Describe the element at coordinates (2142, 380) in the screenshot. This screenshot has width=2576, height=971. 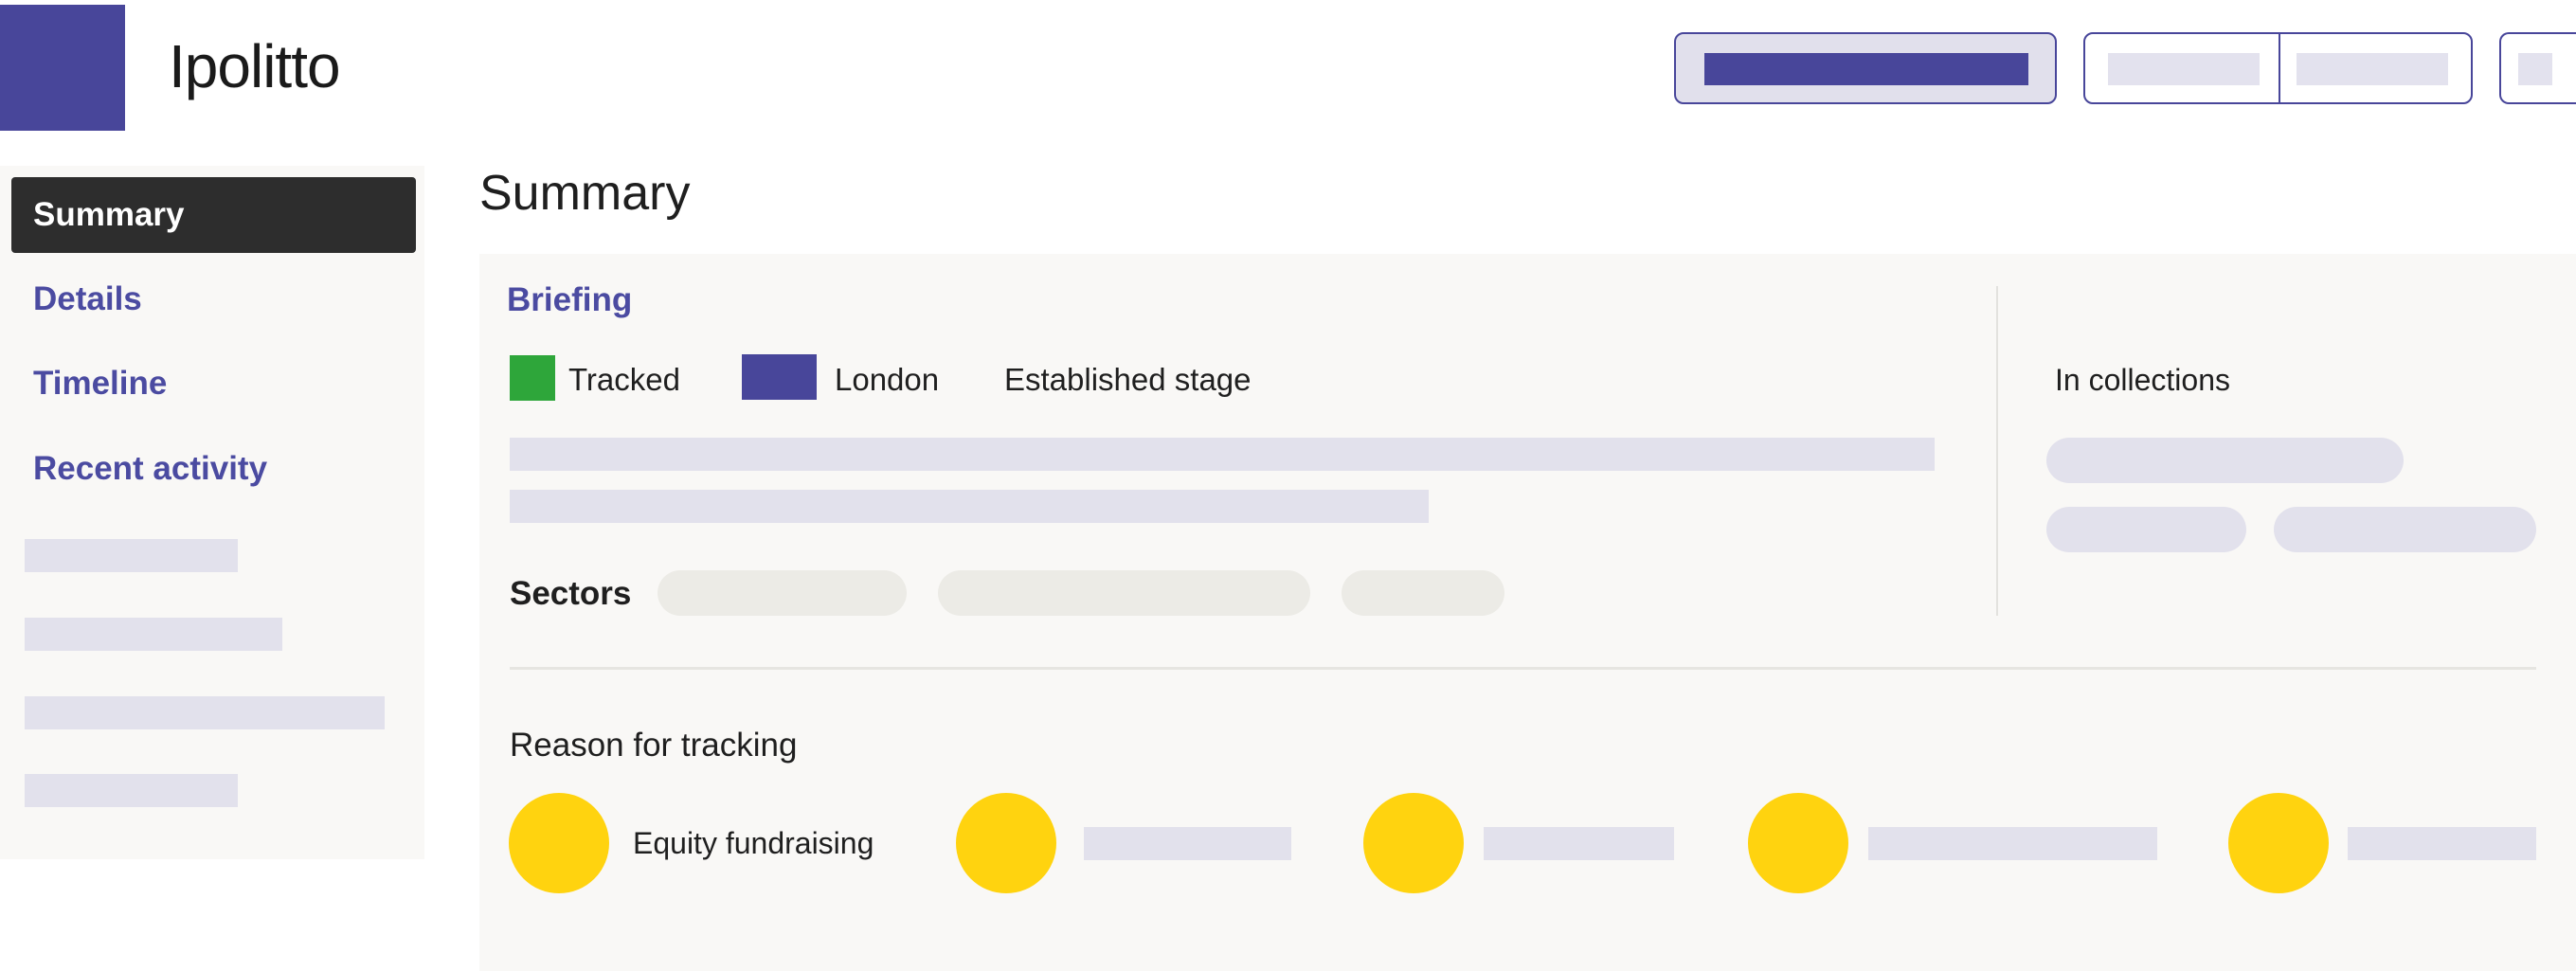
I see `collections-label: In collections` at that location.